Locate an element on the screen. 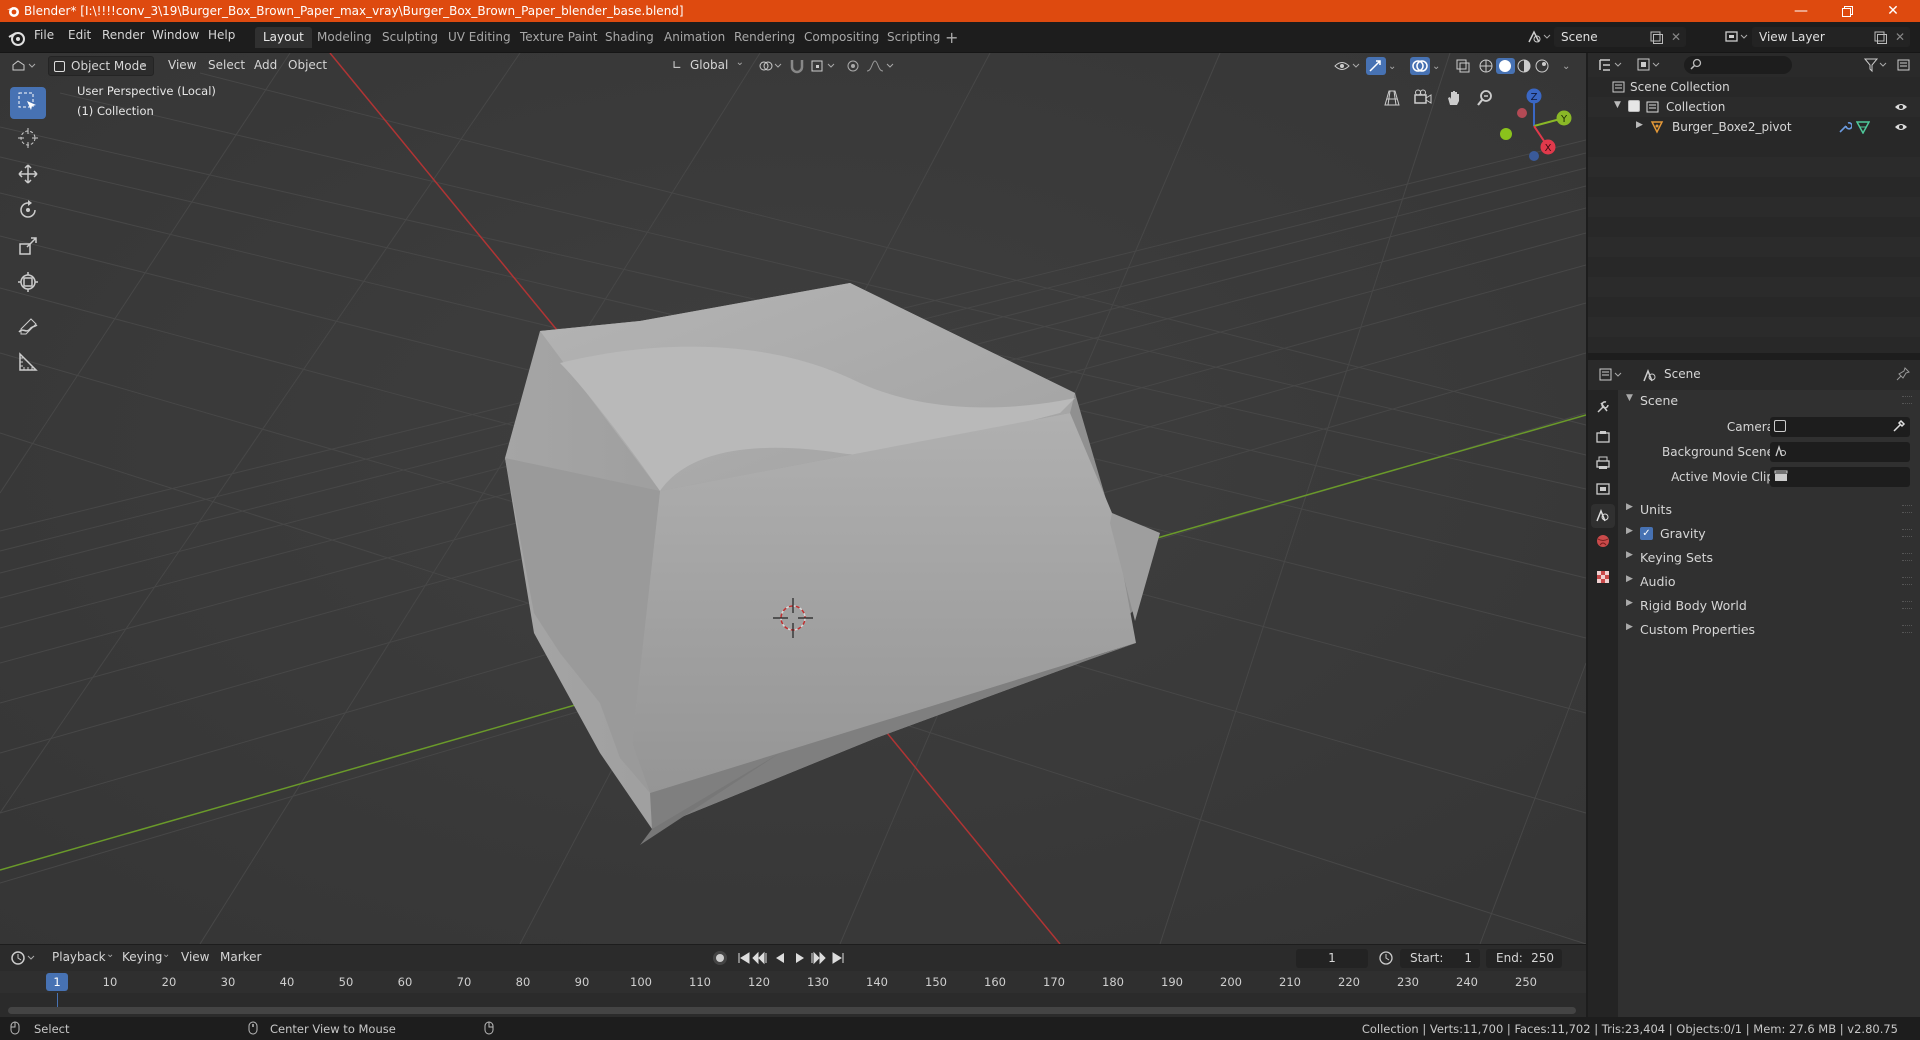 The image size is (1920, 1040). viewport-menu-view: View is located at coordinates (182, 66).